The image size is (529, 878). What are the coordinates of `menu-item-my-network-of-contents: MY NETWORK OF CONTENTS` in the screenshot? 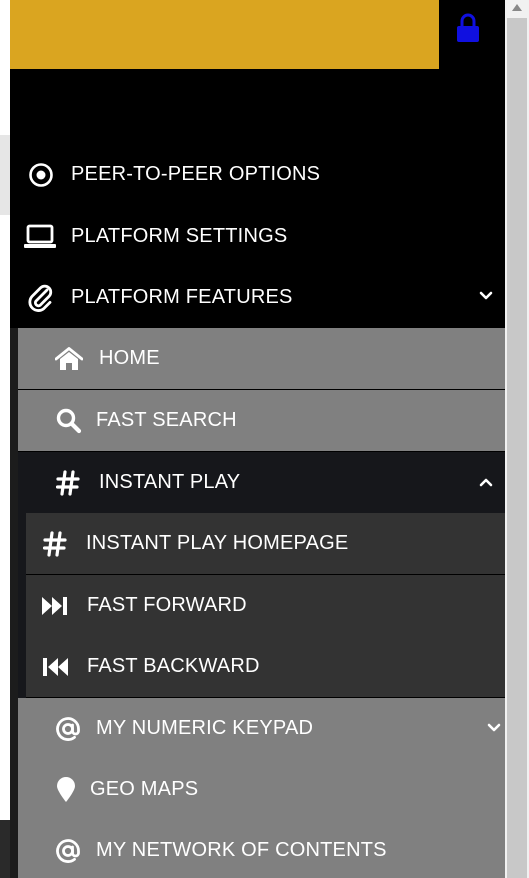 It's located at (261, 849).